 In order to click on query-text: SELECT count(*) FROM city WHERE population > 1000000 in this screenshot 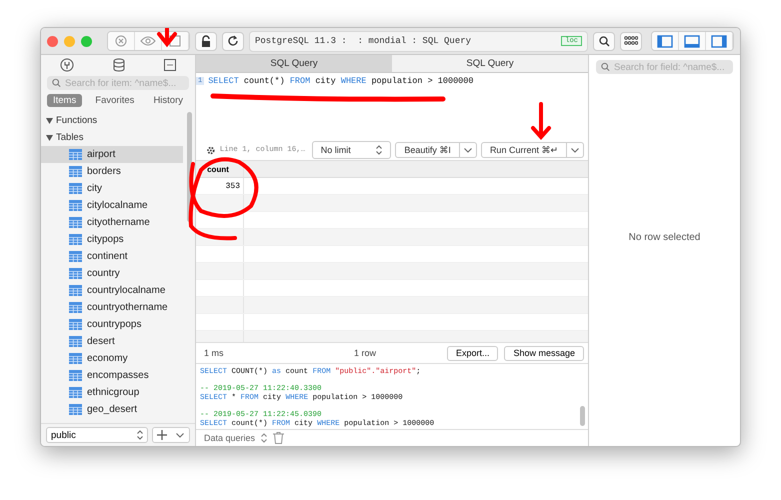, I will do `click(341, 81)`.